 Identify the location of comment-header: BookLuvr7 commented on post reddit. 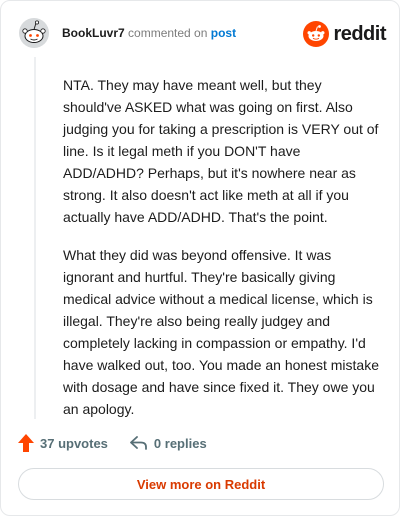
(202, 33).